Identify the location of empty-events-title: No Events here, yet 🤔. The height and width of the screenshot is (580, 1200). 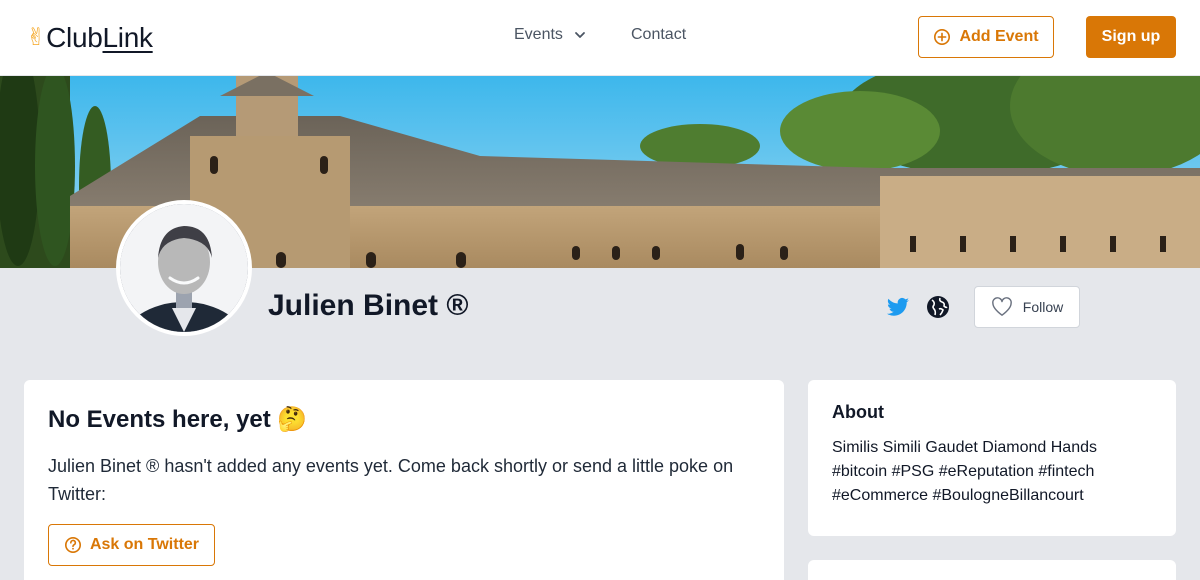
(178, 419).